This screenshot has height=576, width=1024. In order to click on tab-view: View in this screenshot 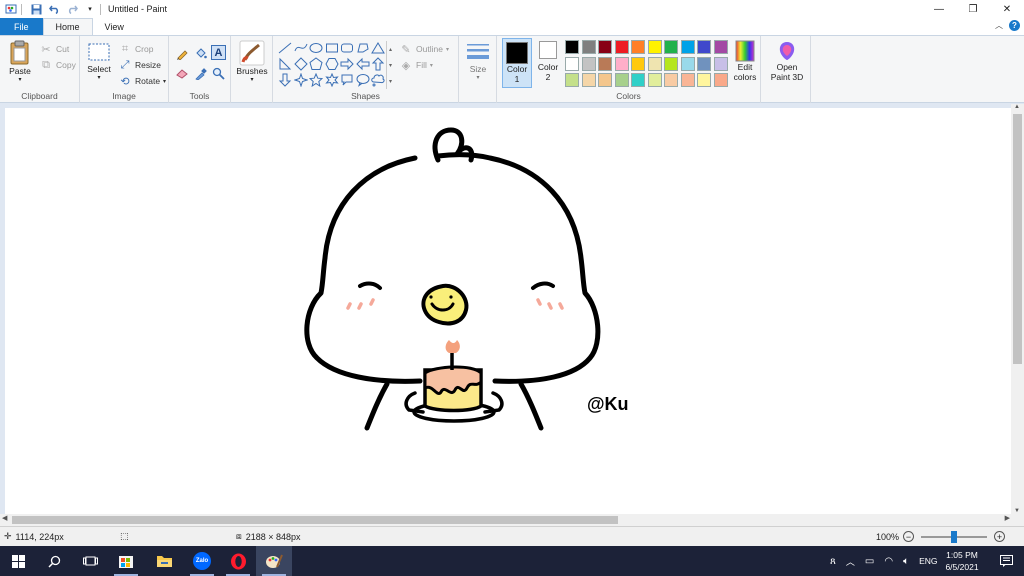, I will do `click(114, 26)`.